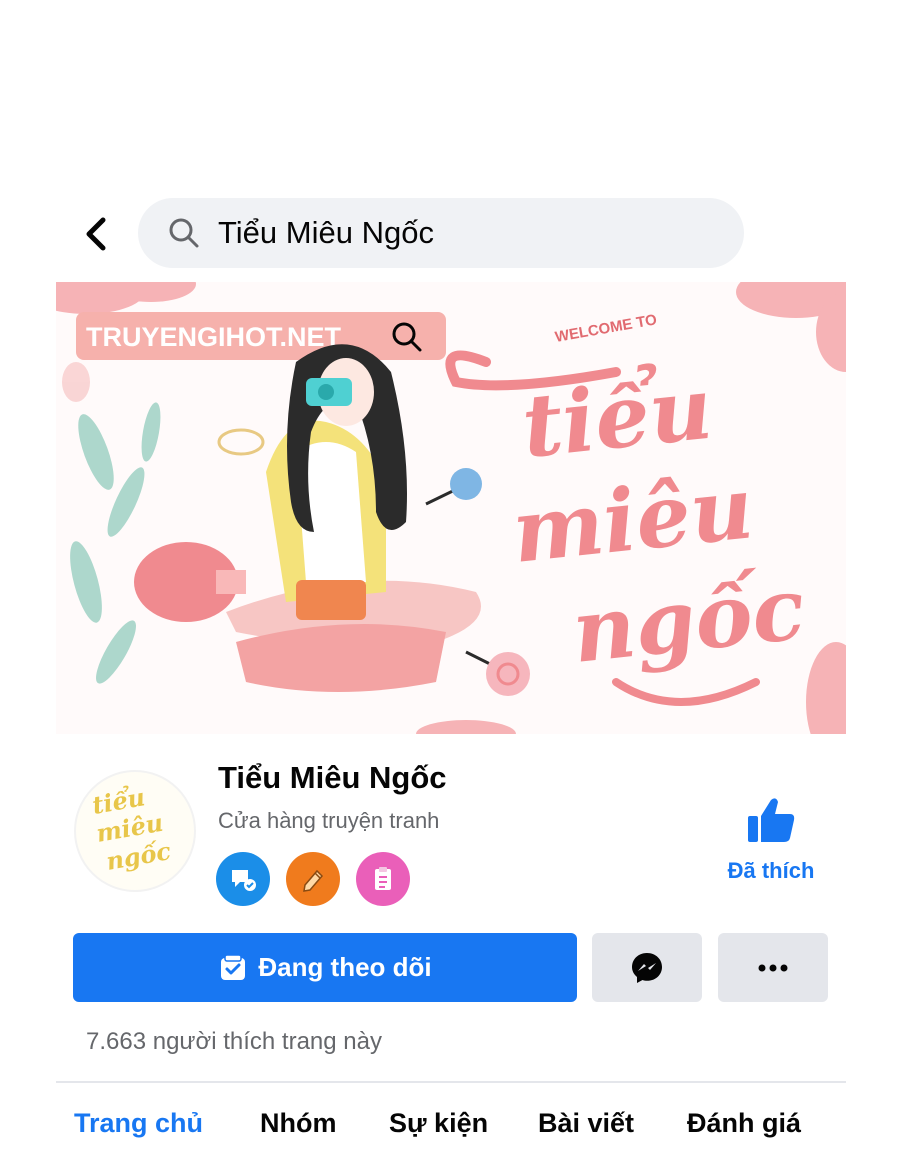 Image resolution: width=900 pixels, height=1163 pixels. What do you see at coordinates (234, 1041) in the screenshot?
I see `likes-count: 7.663 người thích trang này` at bounding box center [234, 1041].